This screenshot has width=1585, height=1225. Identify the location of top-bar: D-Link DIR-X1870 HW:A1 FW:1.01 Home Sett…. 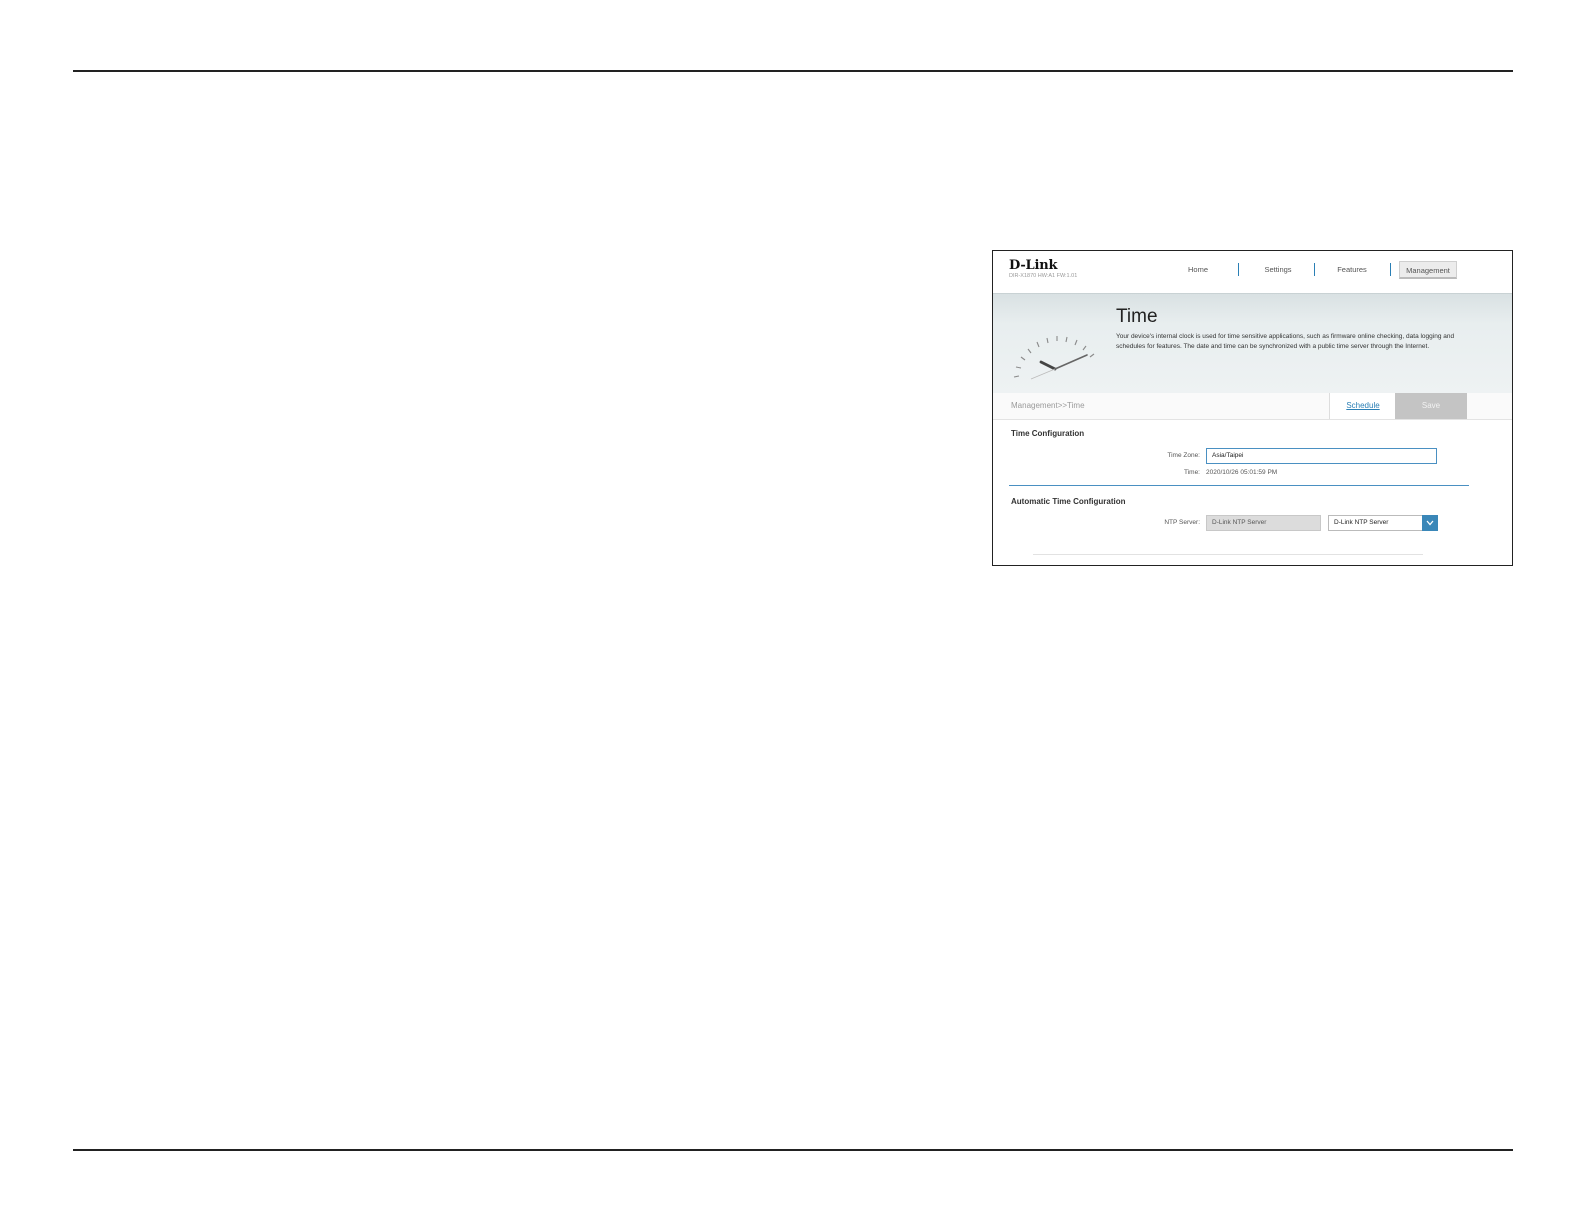
(1252, 272).